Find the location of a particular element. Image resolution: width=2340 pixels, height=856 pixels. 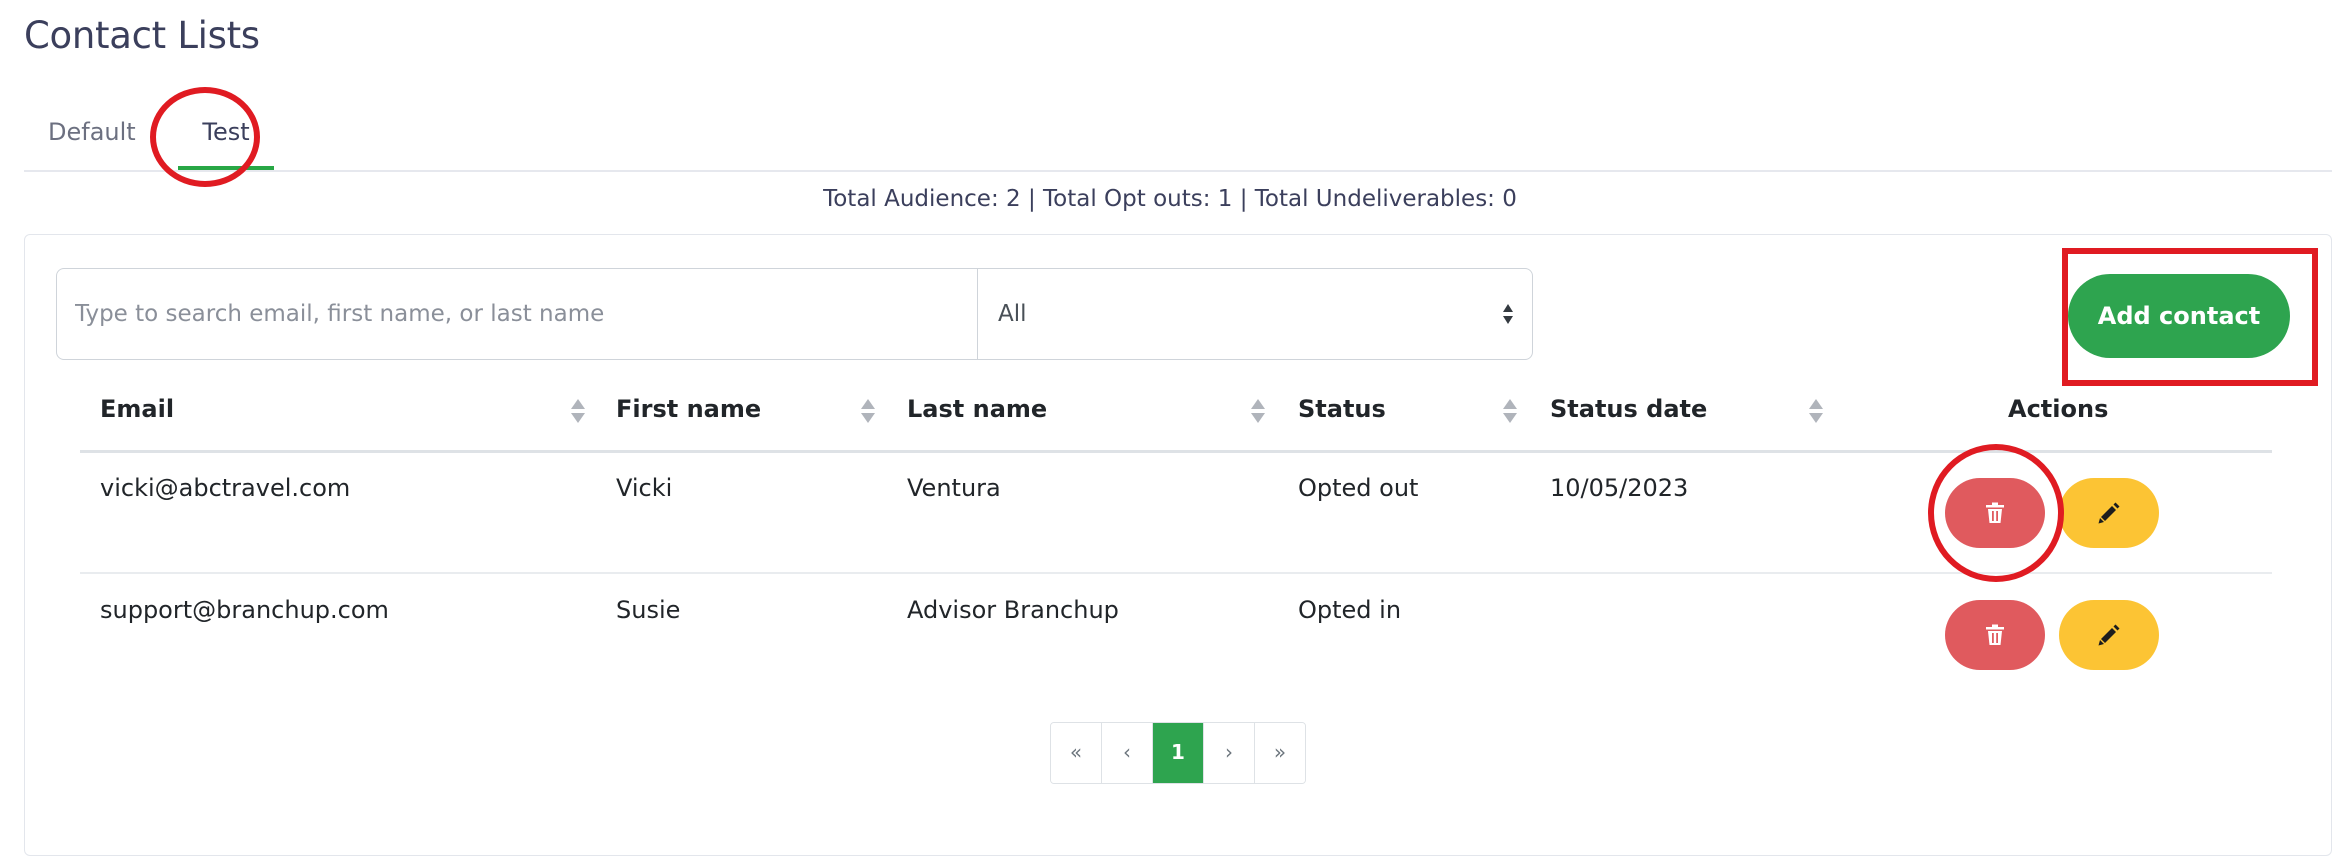

column-header-email: Email is located at coordinates (137, 411).